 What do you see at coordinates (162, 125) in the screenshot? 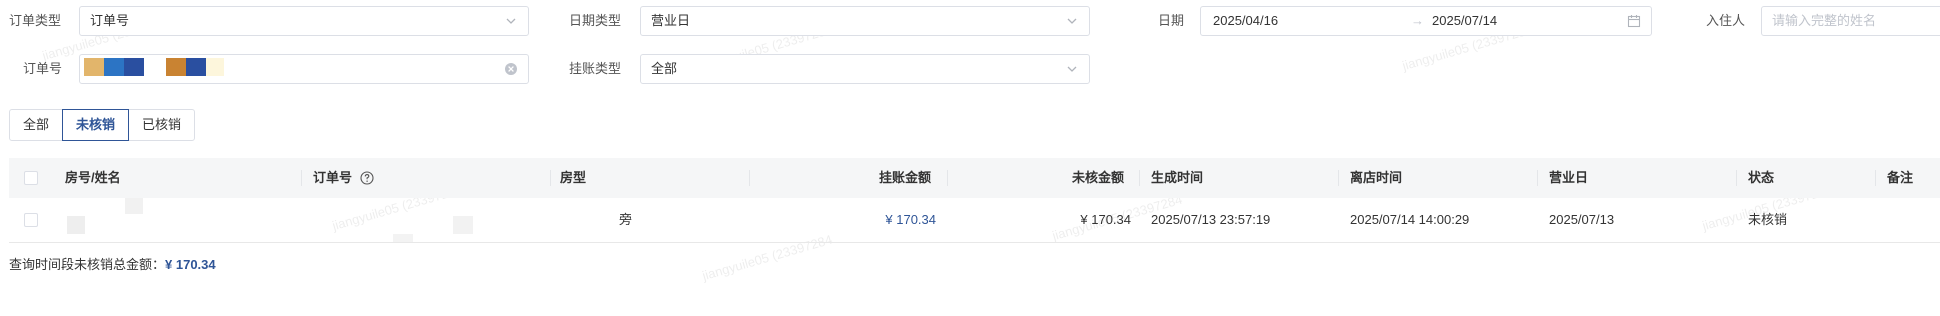
I see `tab-verified: 已核销` at bounding box center [162, 125].